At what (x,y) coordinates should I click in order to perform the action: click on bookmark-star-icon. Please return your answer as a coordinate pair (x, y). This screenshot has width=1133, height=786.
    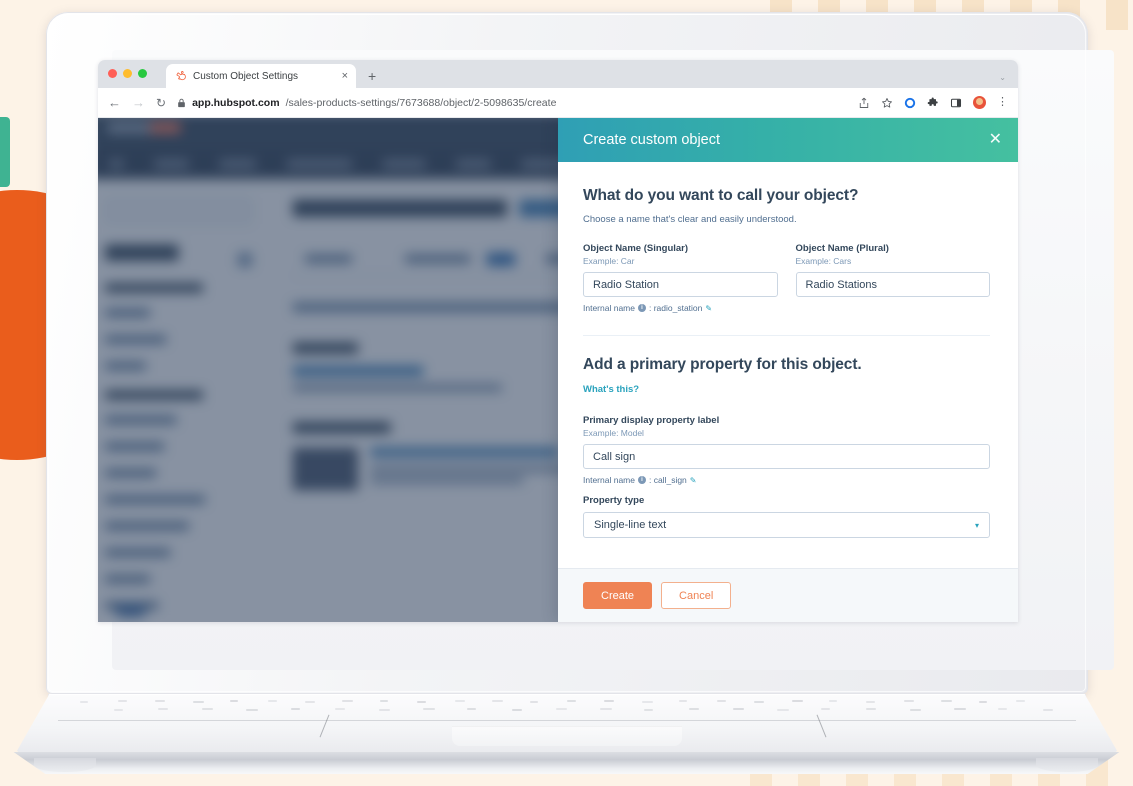
    Looking at the image, I should click on (887, 103).